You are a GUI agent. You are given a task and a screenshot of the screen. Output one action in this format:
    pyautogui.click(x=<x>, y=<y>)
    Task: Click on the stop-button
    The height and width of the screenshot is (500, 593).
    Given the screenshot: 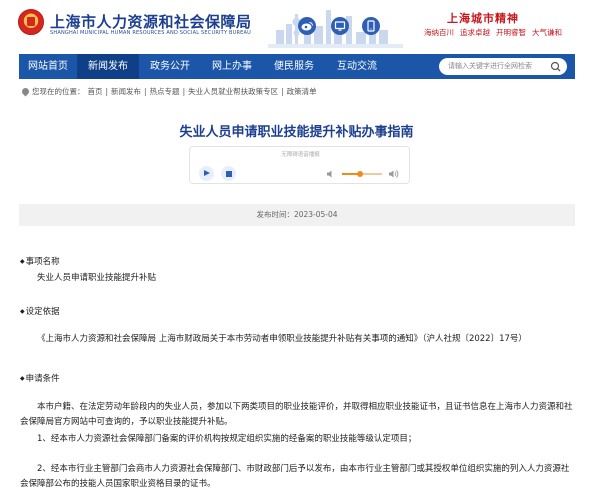 What is the action you would take?
    pyautogui.click(x=228, y=173)
    